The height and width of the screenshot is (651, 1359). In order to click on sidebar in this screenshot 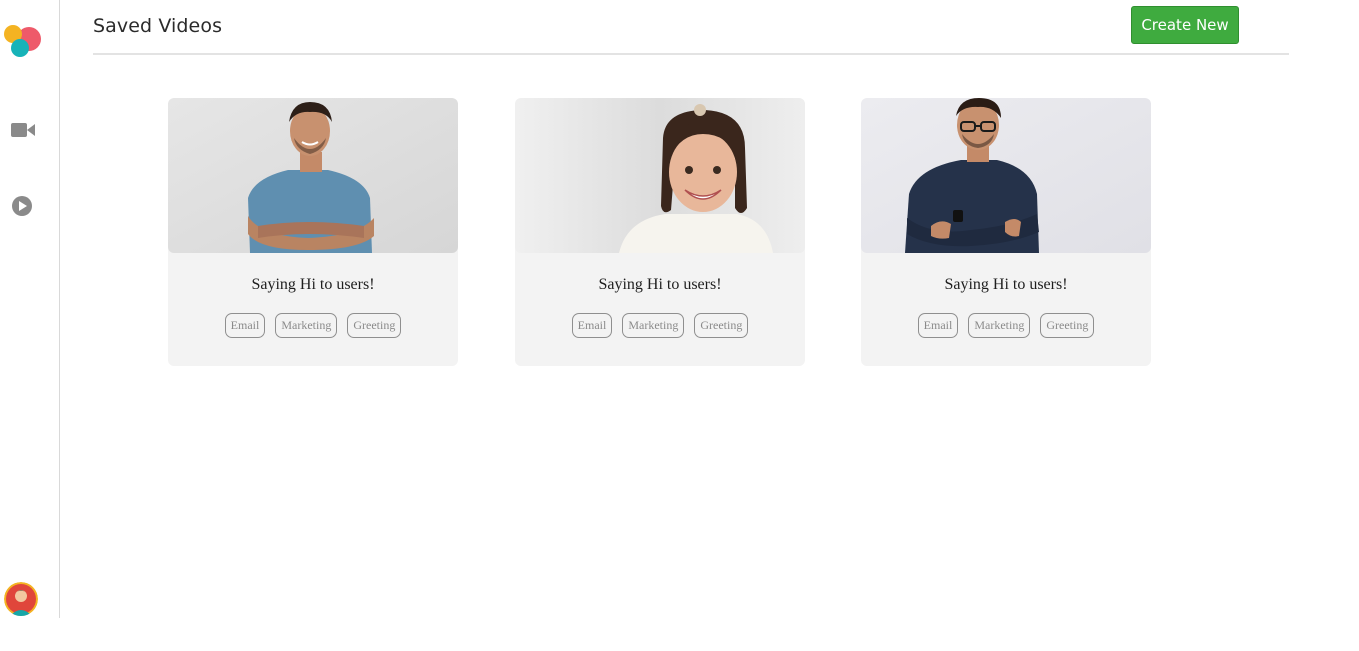, I will do `click(30, 309)`.